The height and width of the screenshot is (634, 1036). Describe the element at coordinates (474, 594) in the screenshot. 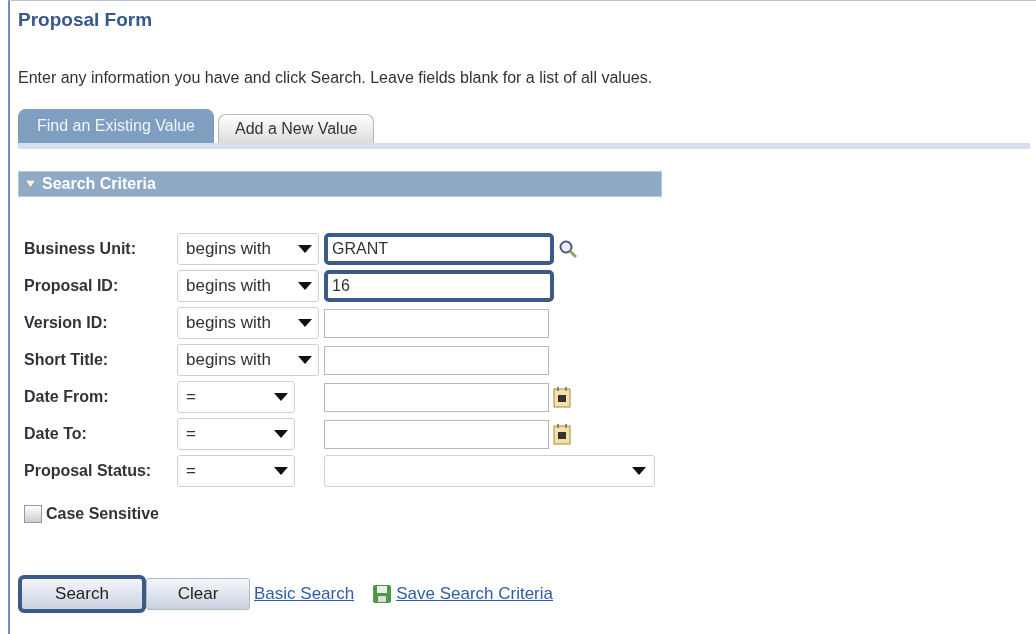

I see `link: Save Search Criteria` at that location.